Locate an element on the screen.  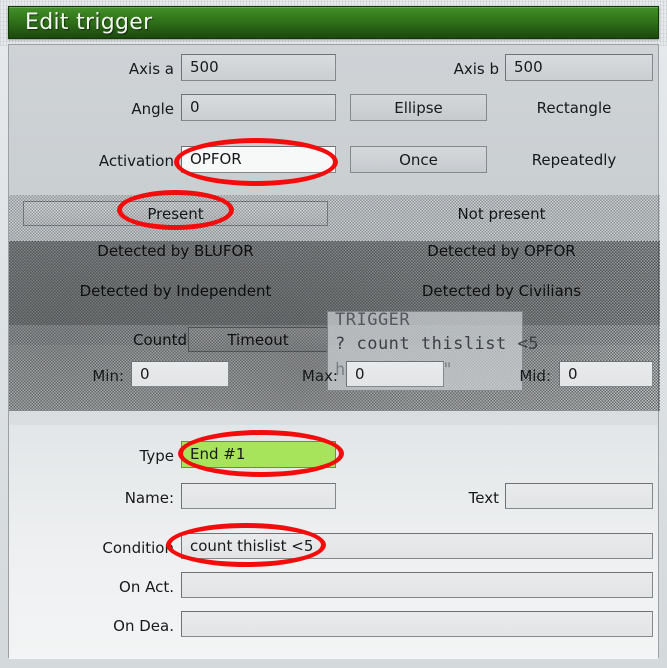
shape-rectangle-button: Rectangle is located at coordinates (574, 107).